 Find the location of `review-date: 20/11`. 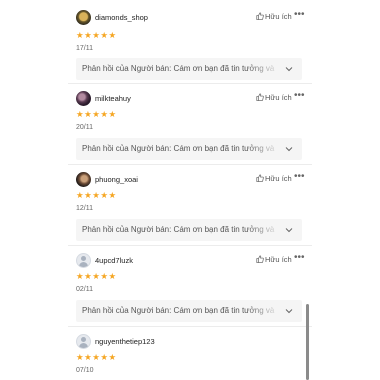

review-date: 20/11 is located at coordinates (84, 127).